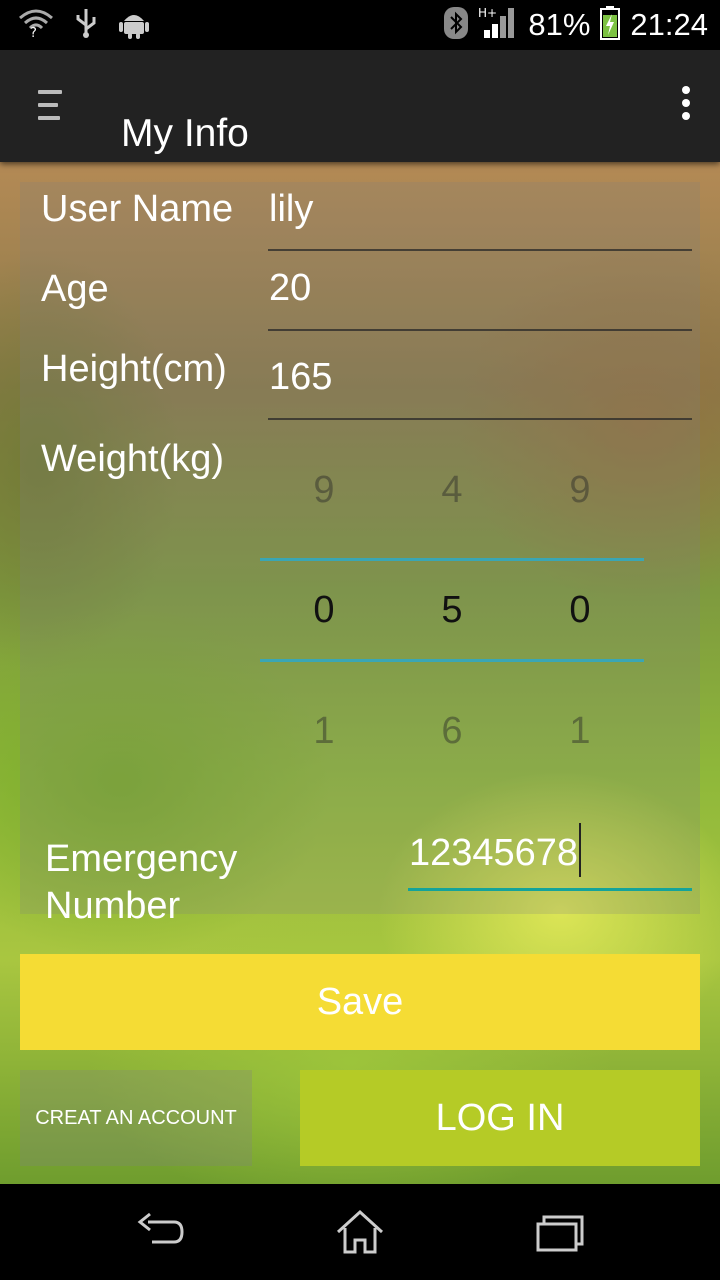  Describe the element at coordinates (290, 288) in the screenshot. I see `age-input: 20` at that location.